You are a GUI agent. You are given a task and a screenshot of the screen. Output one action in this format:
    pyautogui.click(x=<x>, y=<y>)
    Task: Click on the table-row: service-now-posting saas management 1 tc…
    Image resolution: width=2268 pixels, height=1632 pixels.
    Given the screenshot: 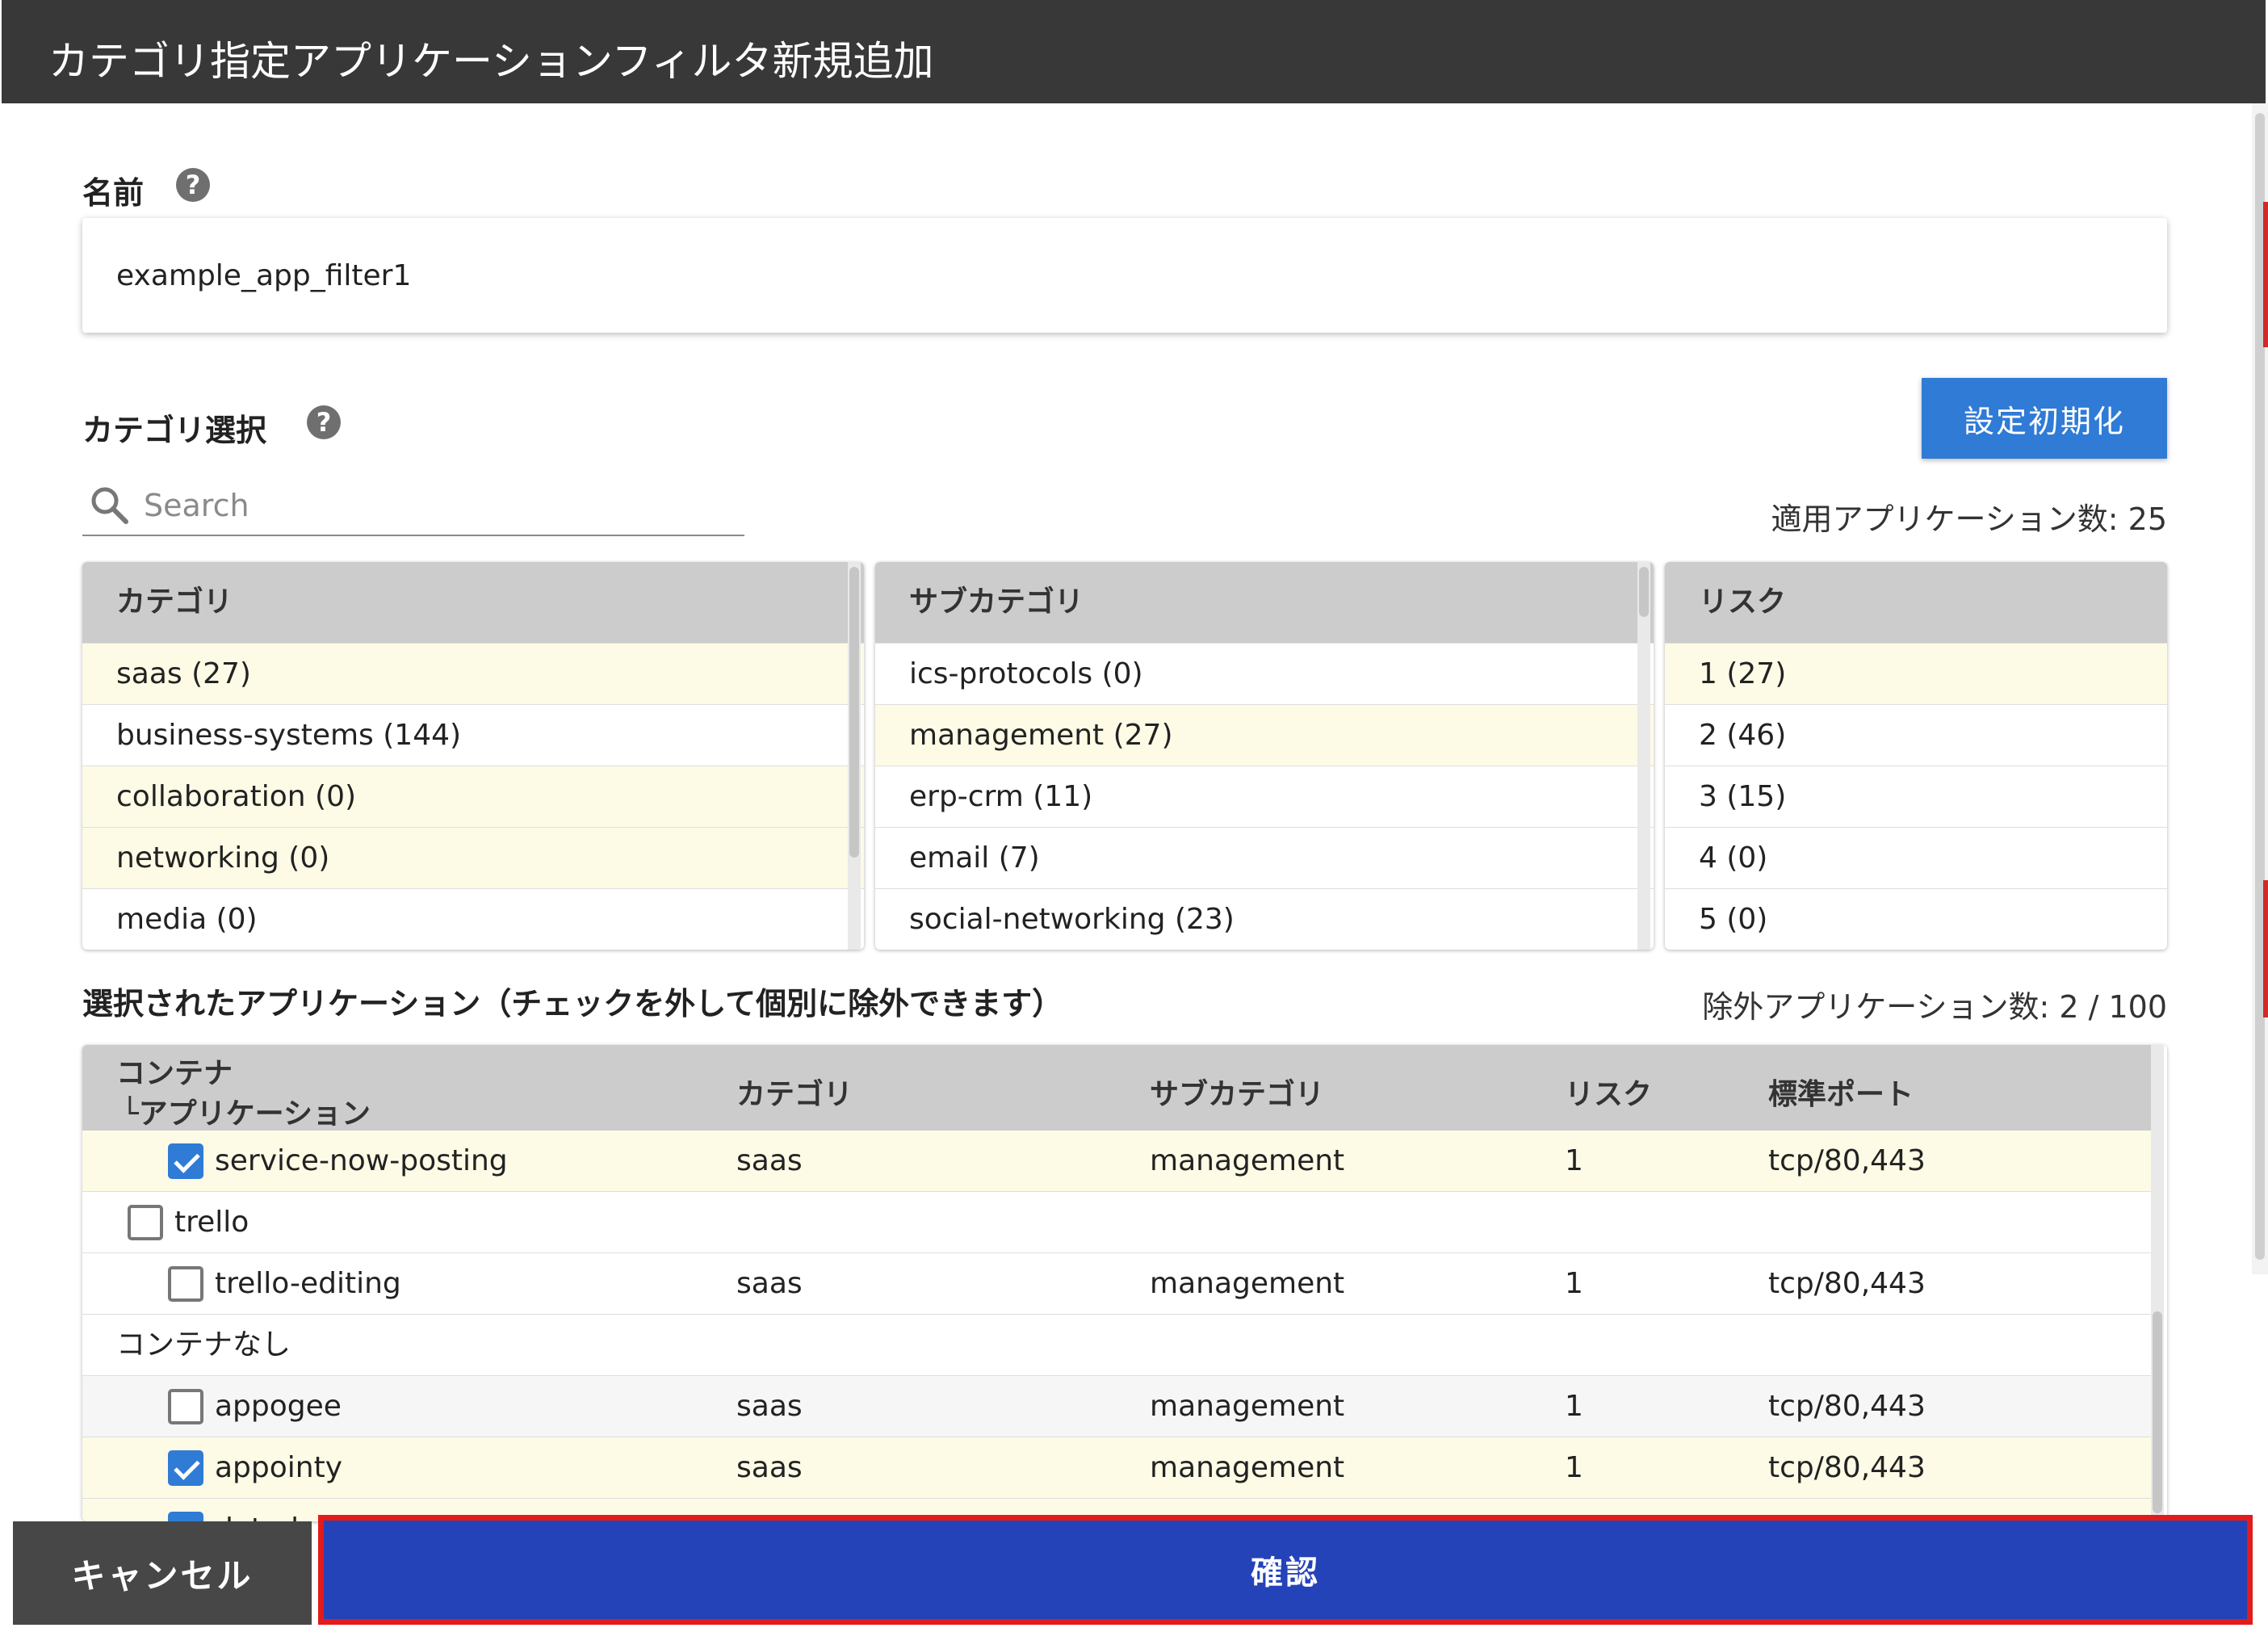 What is the action you would take?
    pyautogui.click(x=1116, y=1161)
    